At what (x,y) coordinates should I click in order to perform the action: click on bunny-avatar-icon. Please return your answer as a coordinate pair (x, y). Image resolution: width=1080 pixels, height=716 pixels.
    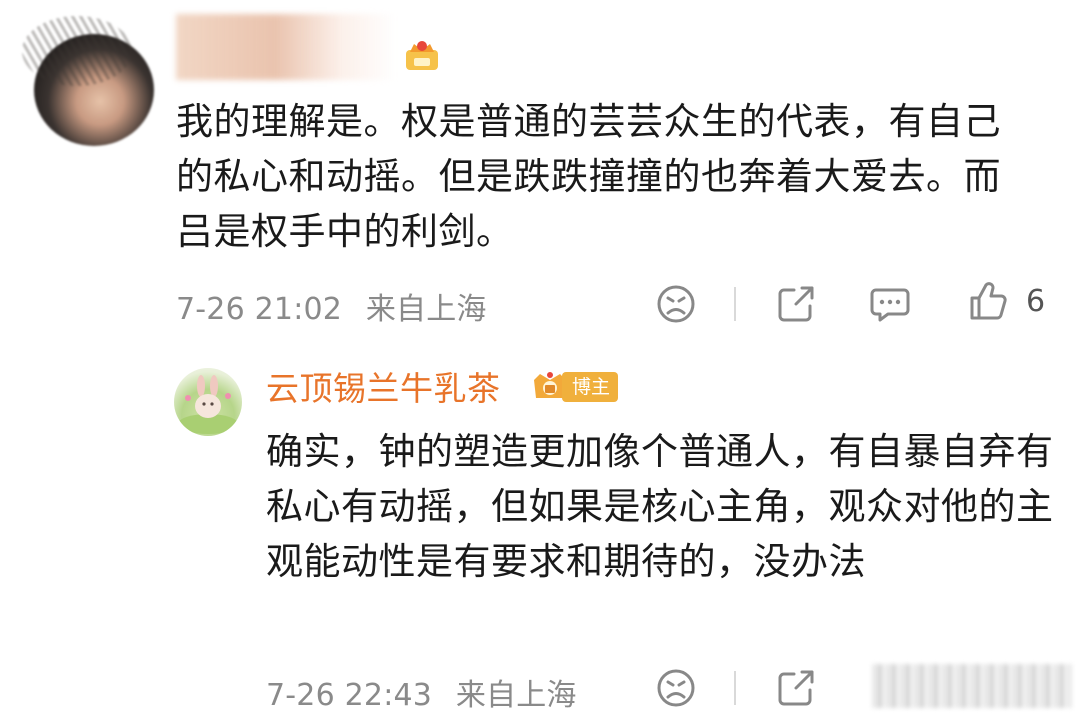
    Looking at the image, I should click on (208, 404).